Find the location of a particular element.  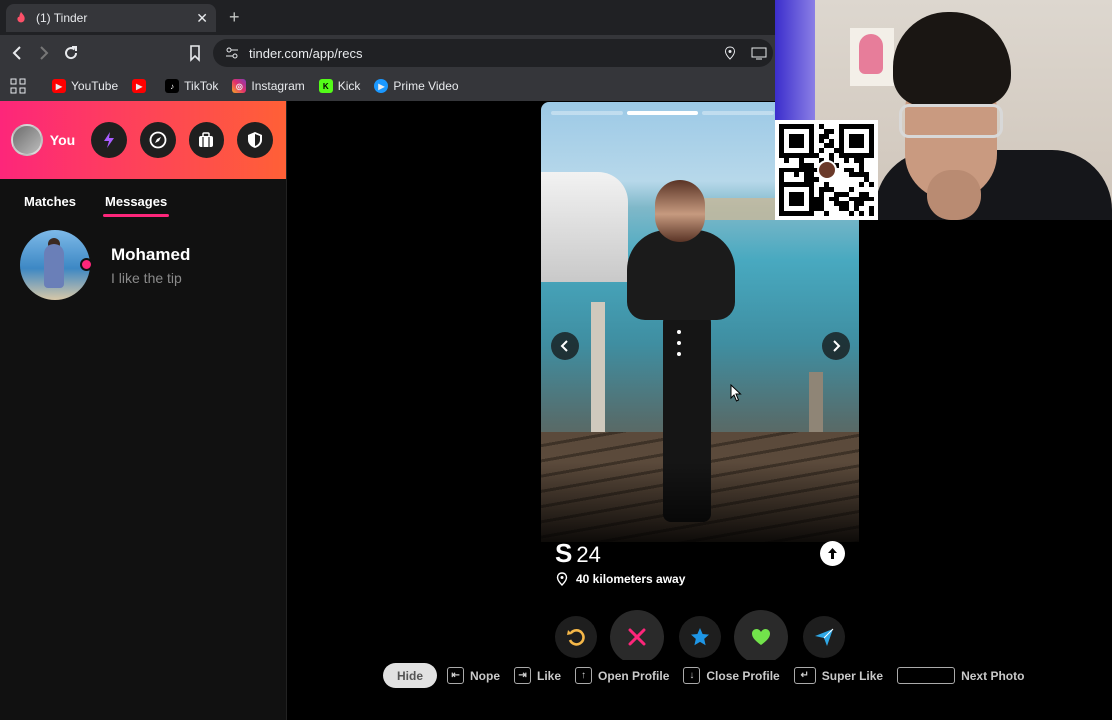

back-arrow-icon is located at coordinates (16, 53).